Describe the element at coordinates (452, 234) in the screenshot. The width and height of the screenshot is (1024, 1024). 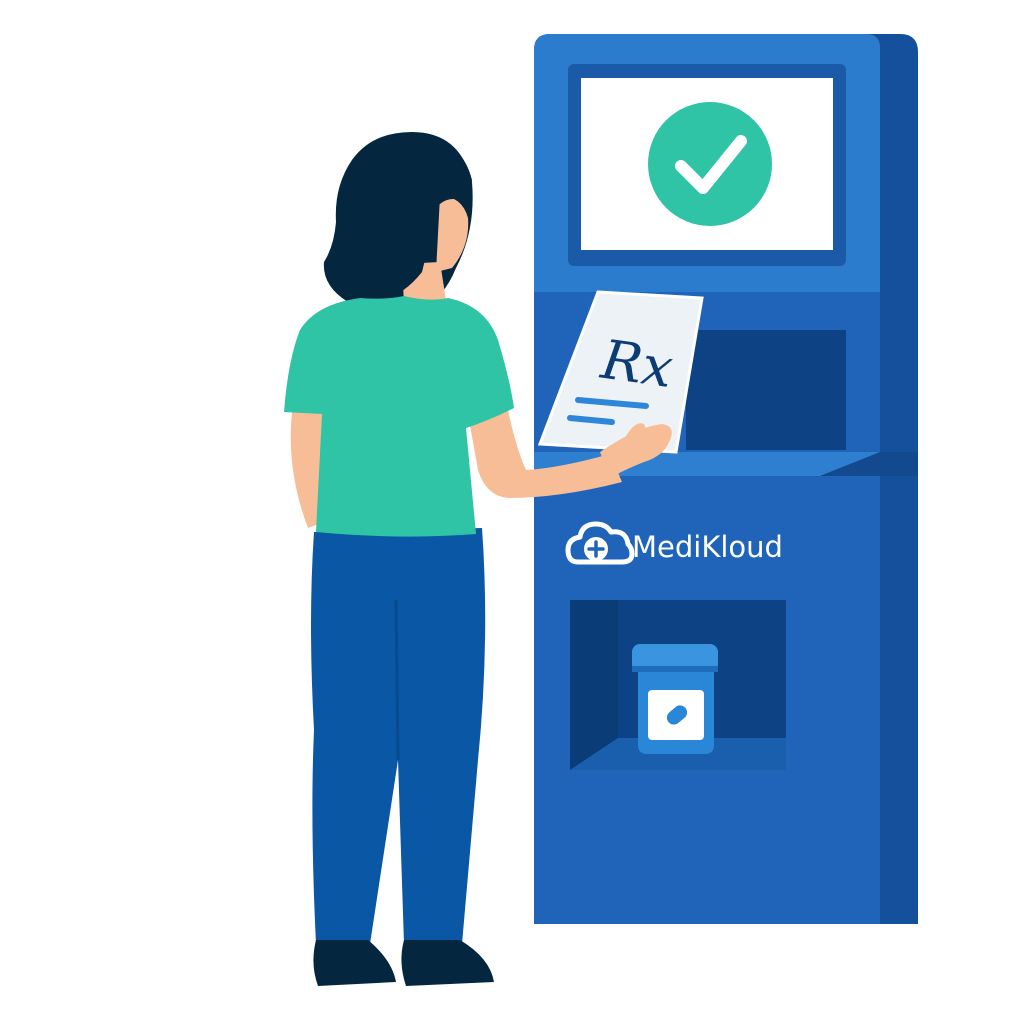
I see `face` at that location.